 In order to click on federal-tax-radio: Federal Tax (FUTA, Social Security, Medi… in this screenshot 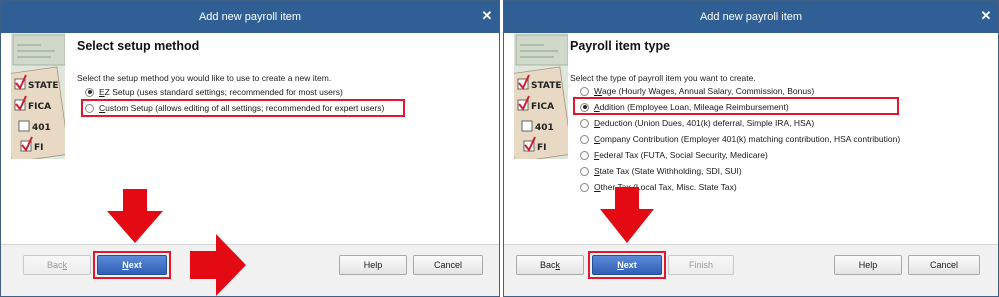, I will do `click(674, 155)`.